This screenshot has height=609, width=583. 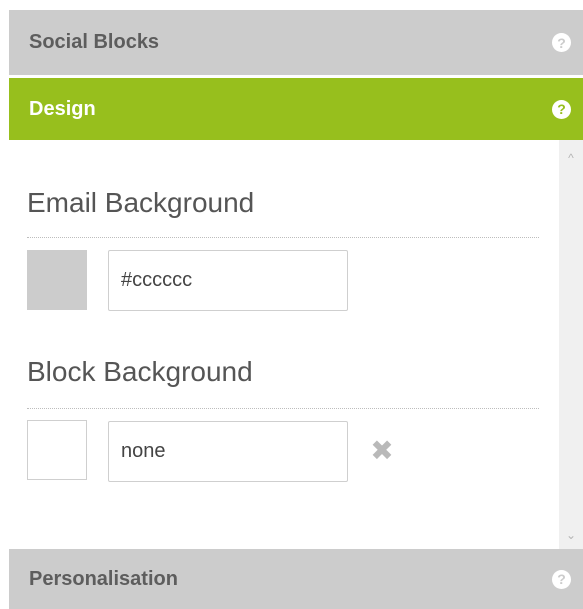 I want to click on block-background-swatch, so click(x=57, y=450).